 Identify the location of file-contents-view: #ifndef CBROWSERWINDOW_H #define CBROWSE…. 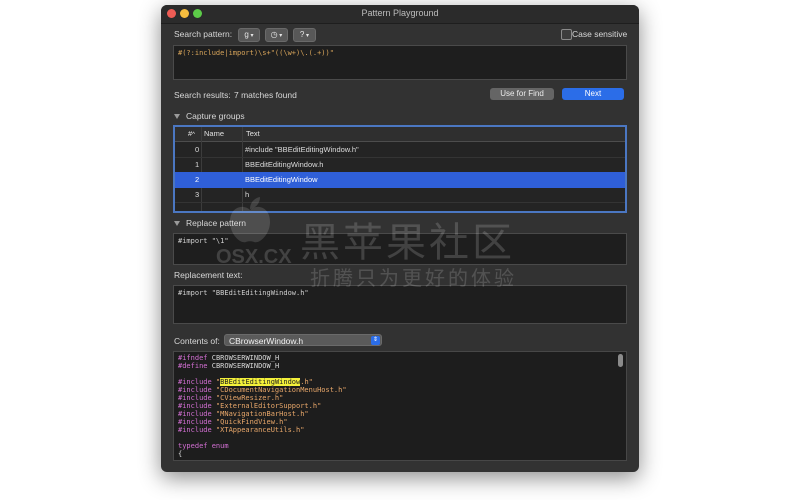
(400, 406).